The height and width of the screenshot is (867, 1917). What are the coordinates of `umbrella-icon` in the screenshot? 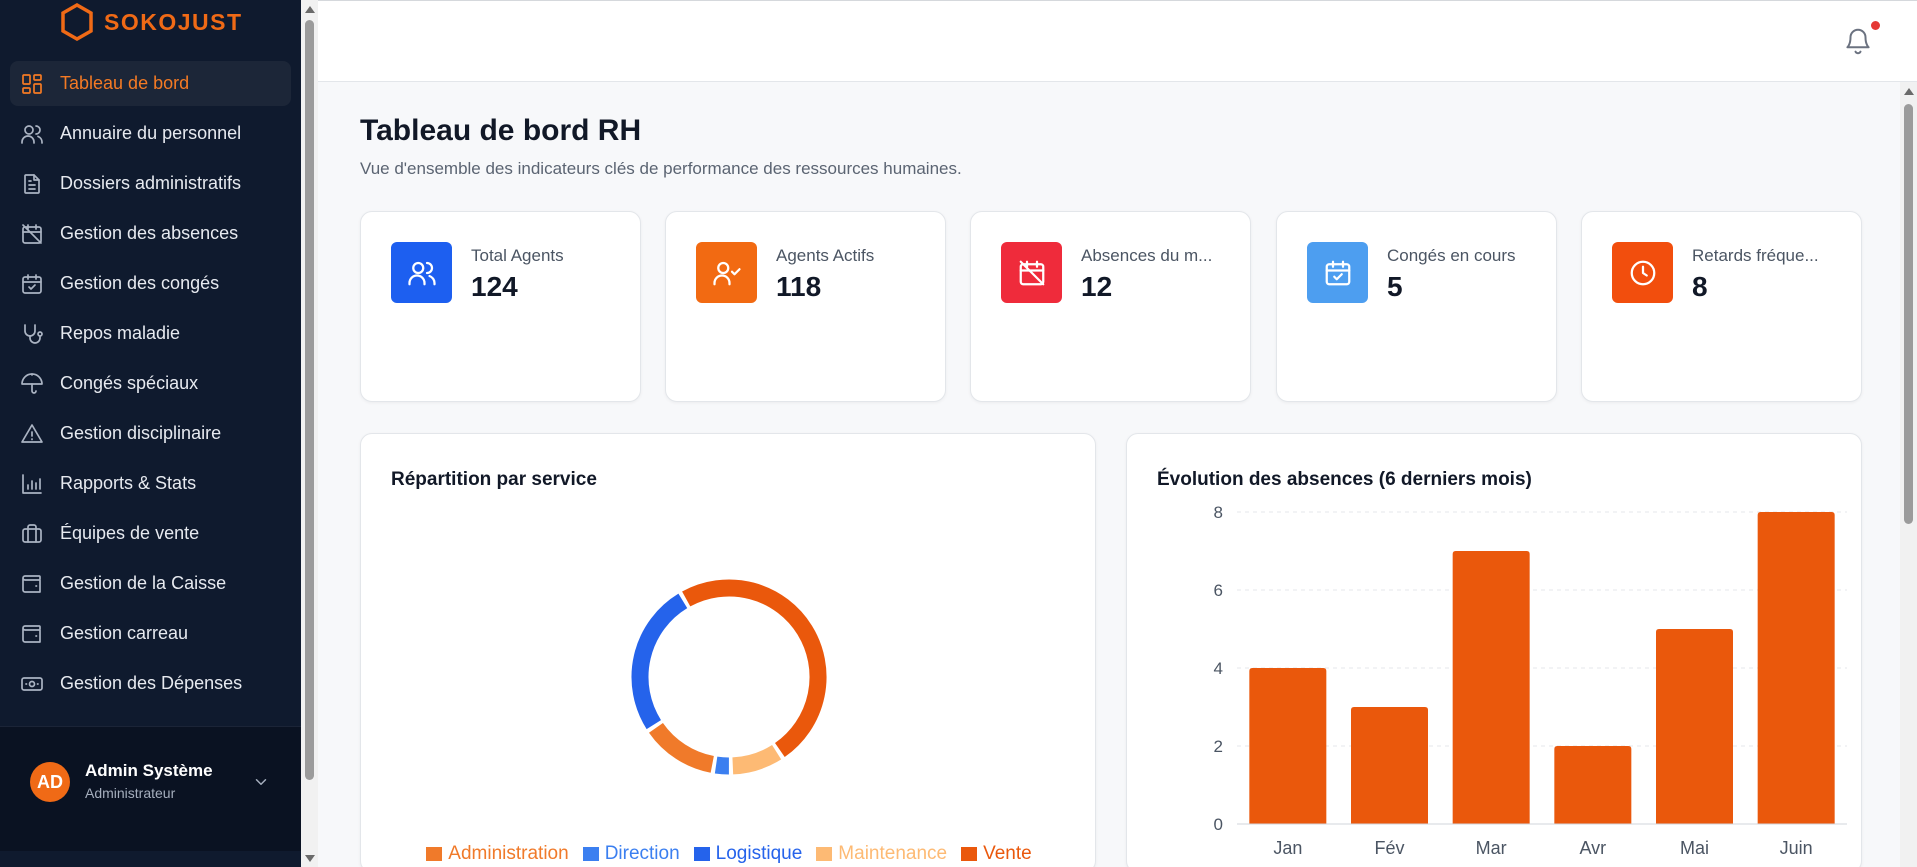 It's located at (32, 384).